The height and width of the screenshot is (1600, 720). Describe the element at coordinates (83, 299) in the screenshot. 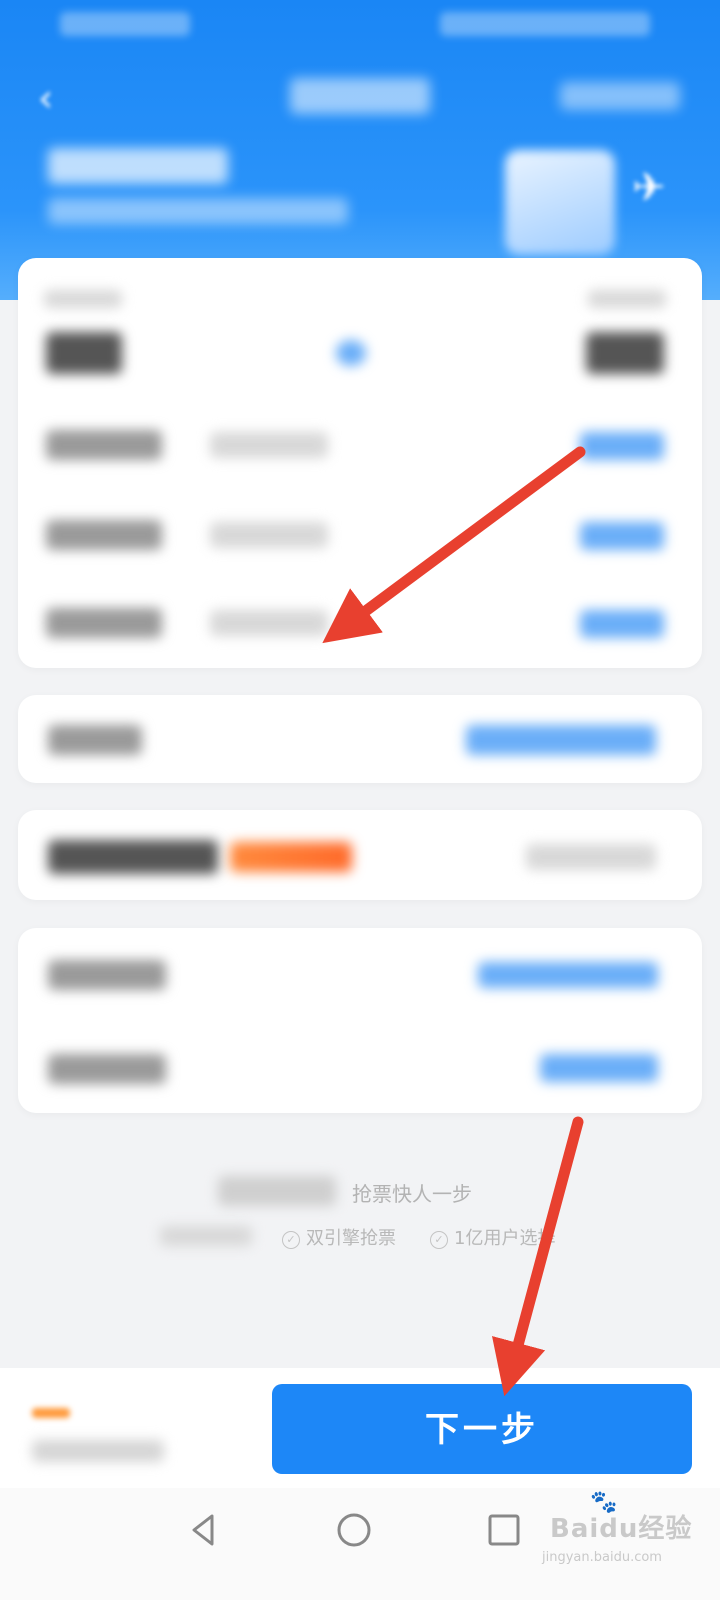

I see `from-label-blurred` at that location.